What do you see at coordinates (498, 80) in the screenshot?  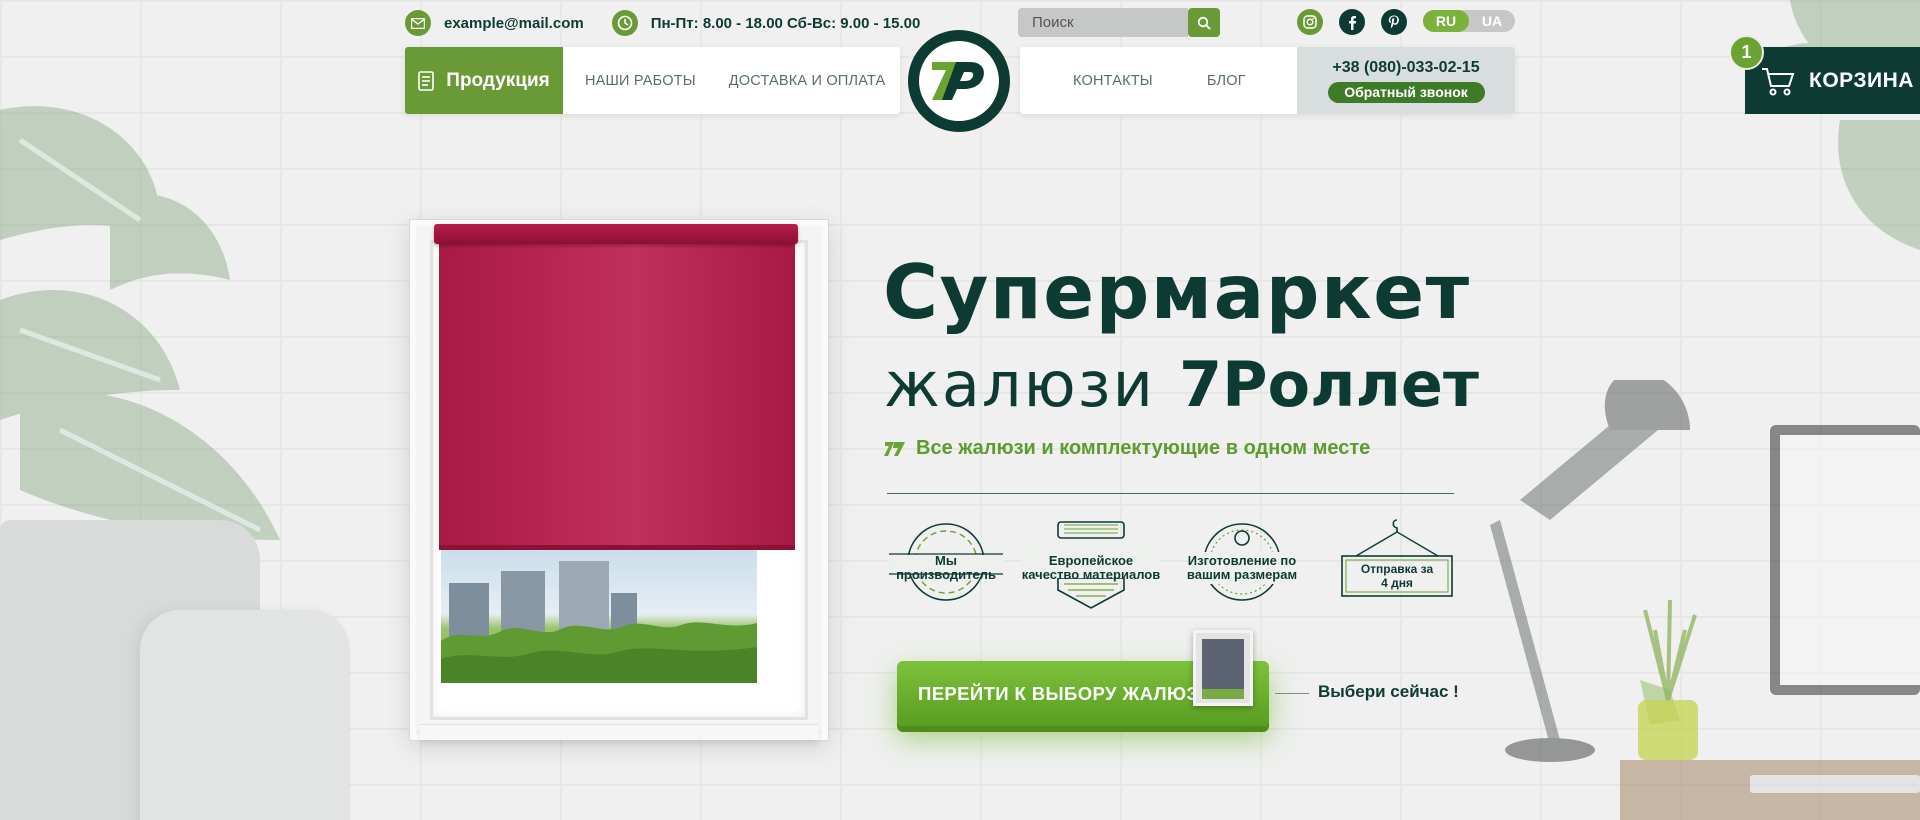 I see `products-label: Продукция` at bounding box center [498, 80].